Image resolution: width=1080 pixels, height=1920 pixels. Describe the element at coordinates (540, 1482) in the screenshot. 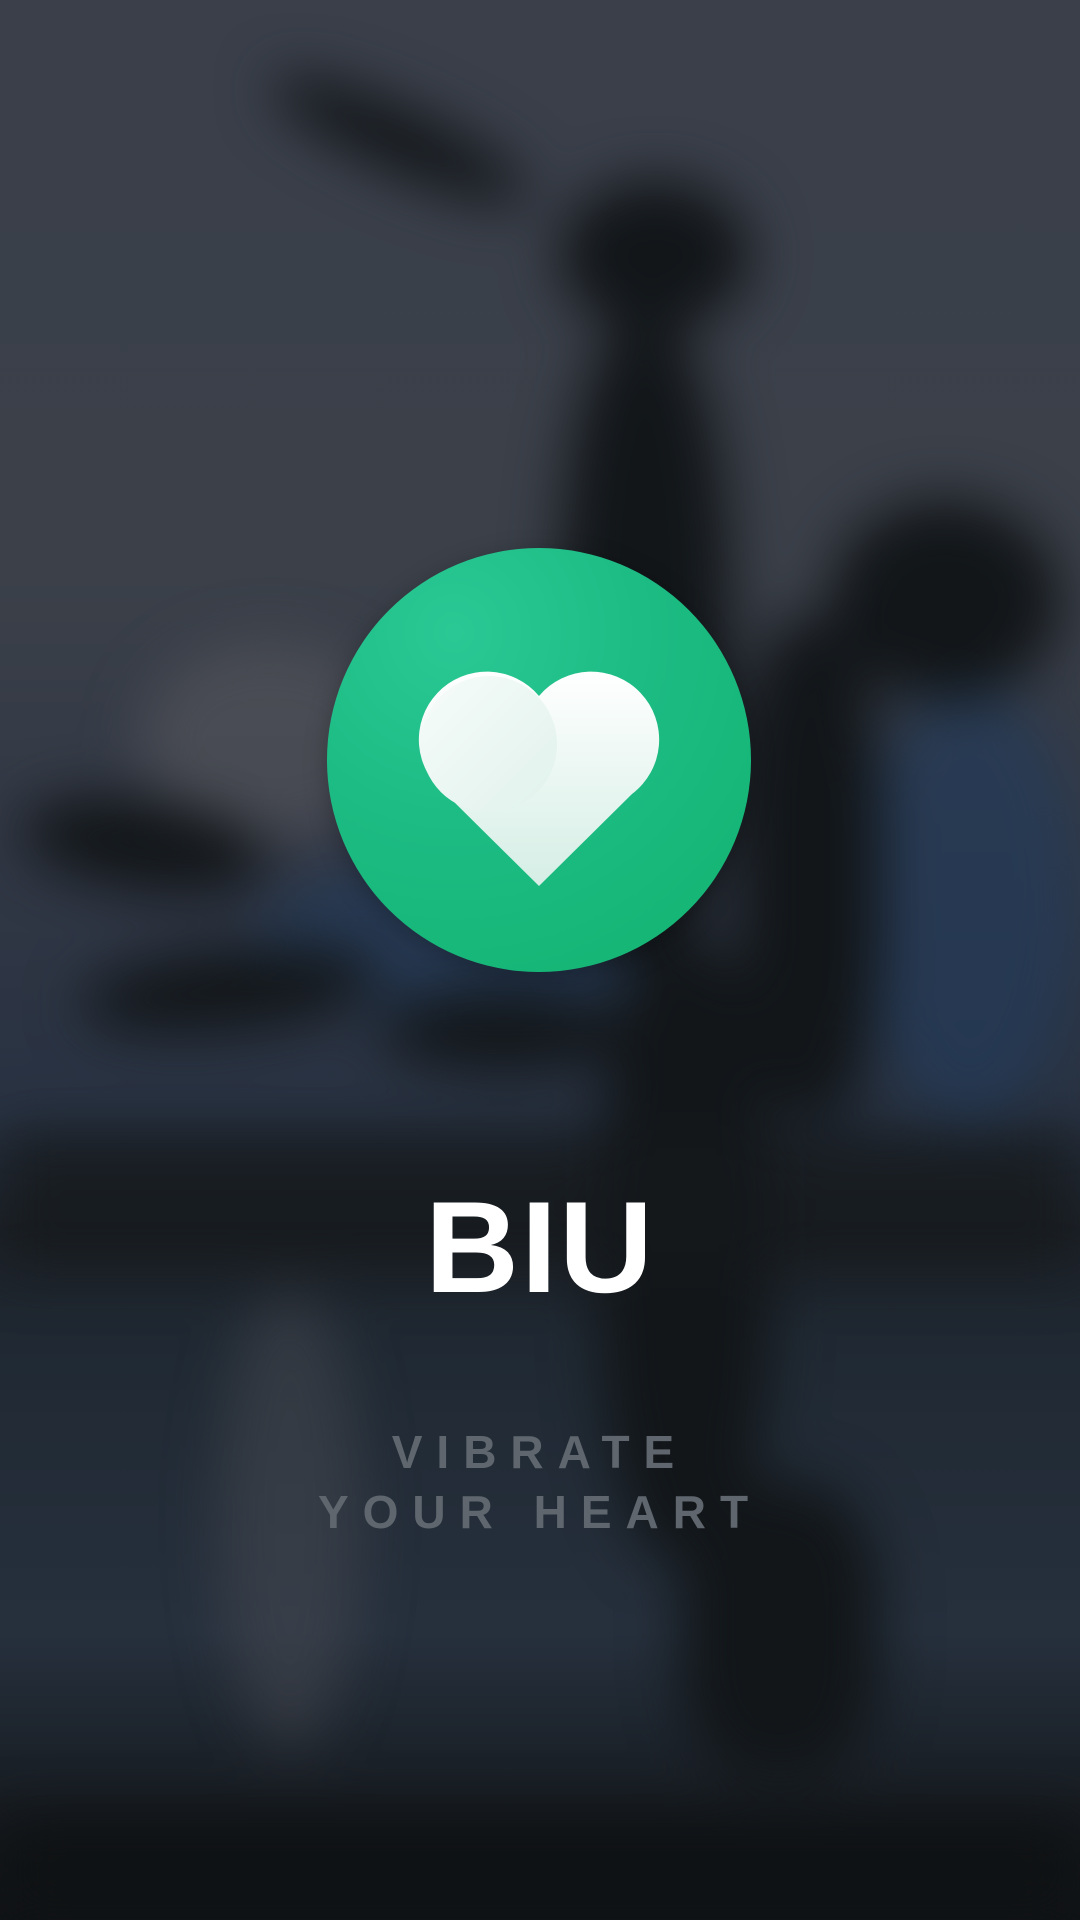

I see `tagline: VIBRATE YOUR HEART` at that location.